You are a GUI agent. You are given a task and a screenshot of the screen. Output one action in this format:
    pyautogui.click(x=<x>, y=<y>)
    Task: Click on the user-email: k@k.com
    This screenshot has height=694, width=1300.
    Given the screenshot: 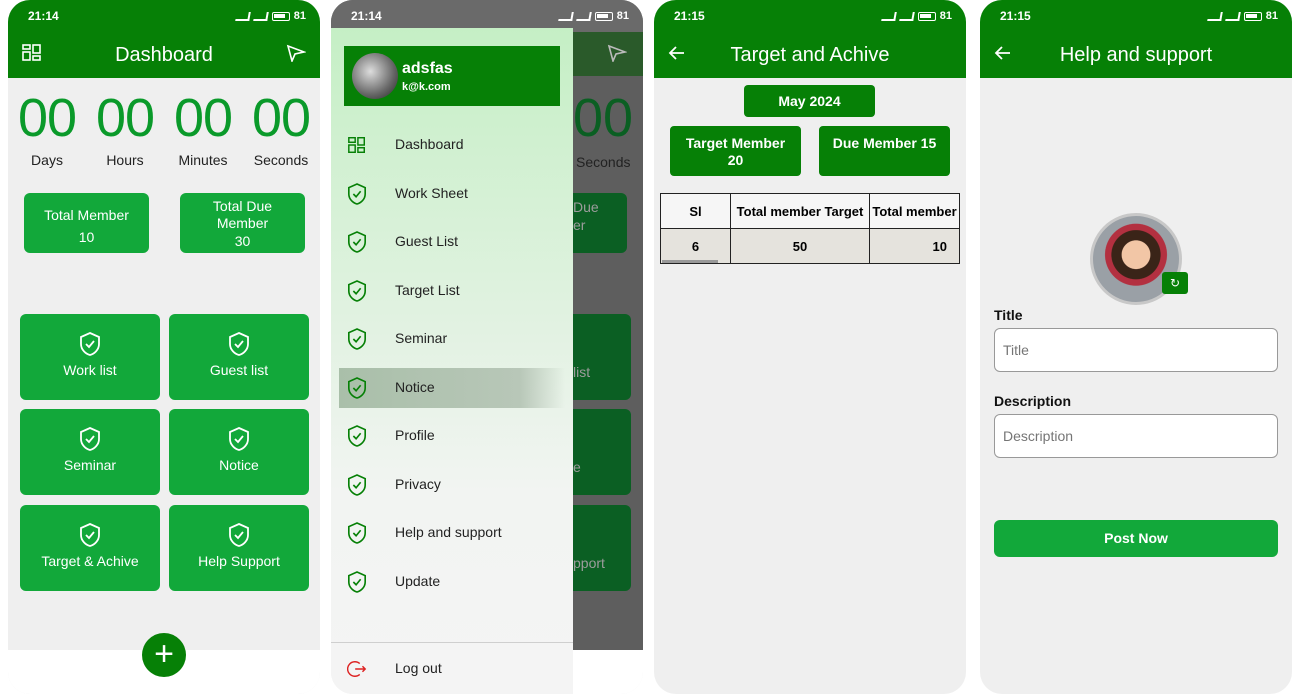 What is the action you would take?
    pyautogui.click(x=426, y=87)
    